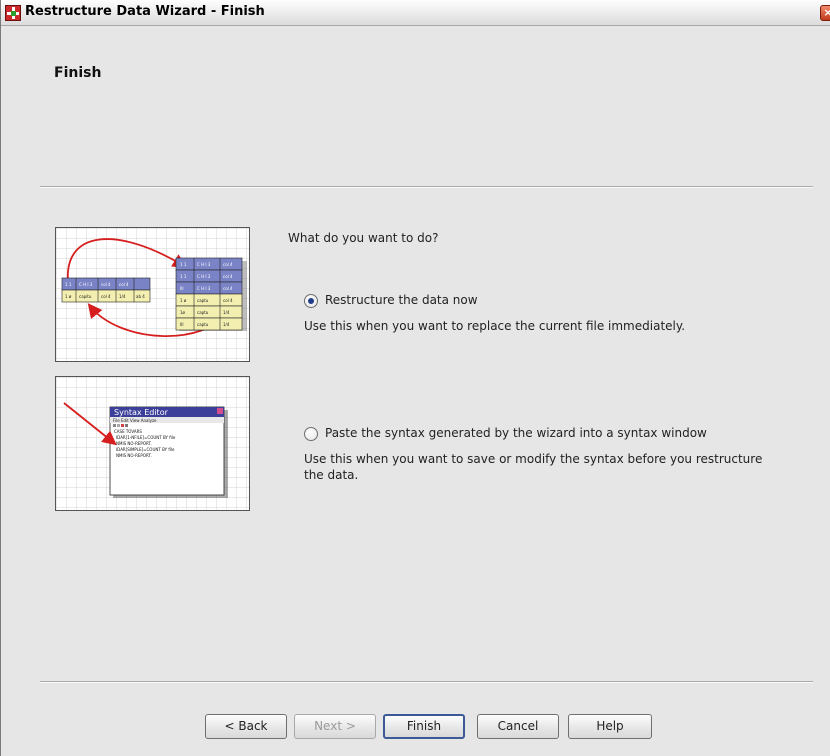 This screenshot has height=756, width=830. What do you see at coordinates (426, 682) in the screenshot?
I see `footer-divider` at bounding box center [426, 682].